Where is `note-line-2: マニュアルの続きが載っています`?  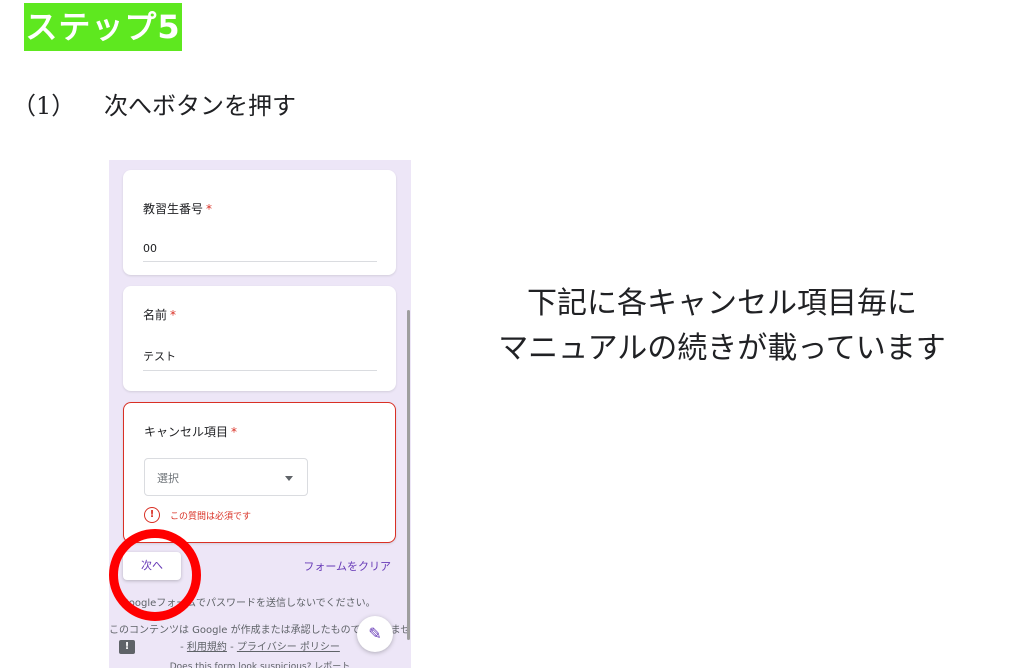 note-line-2: マニュアルの続きが載っています is located at coordinates (722, 348).